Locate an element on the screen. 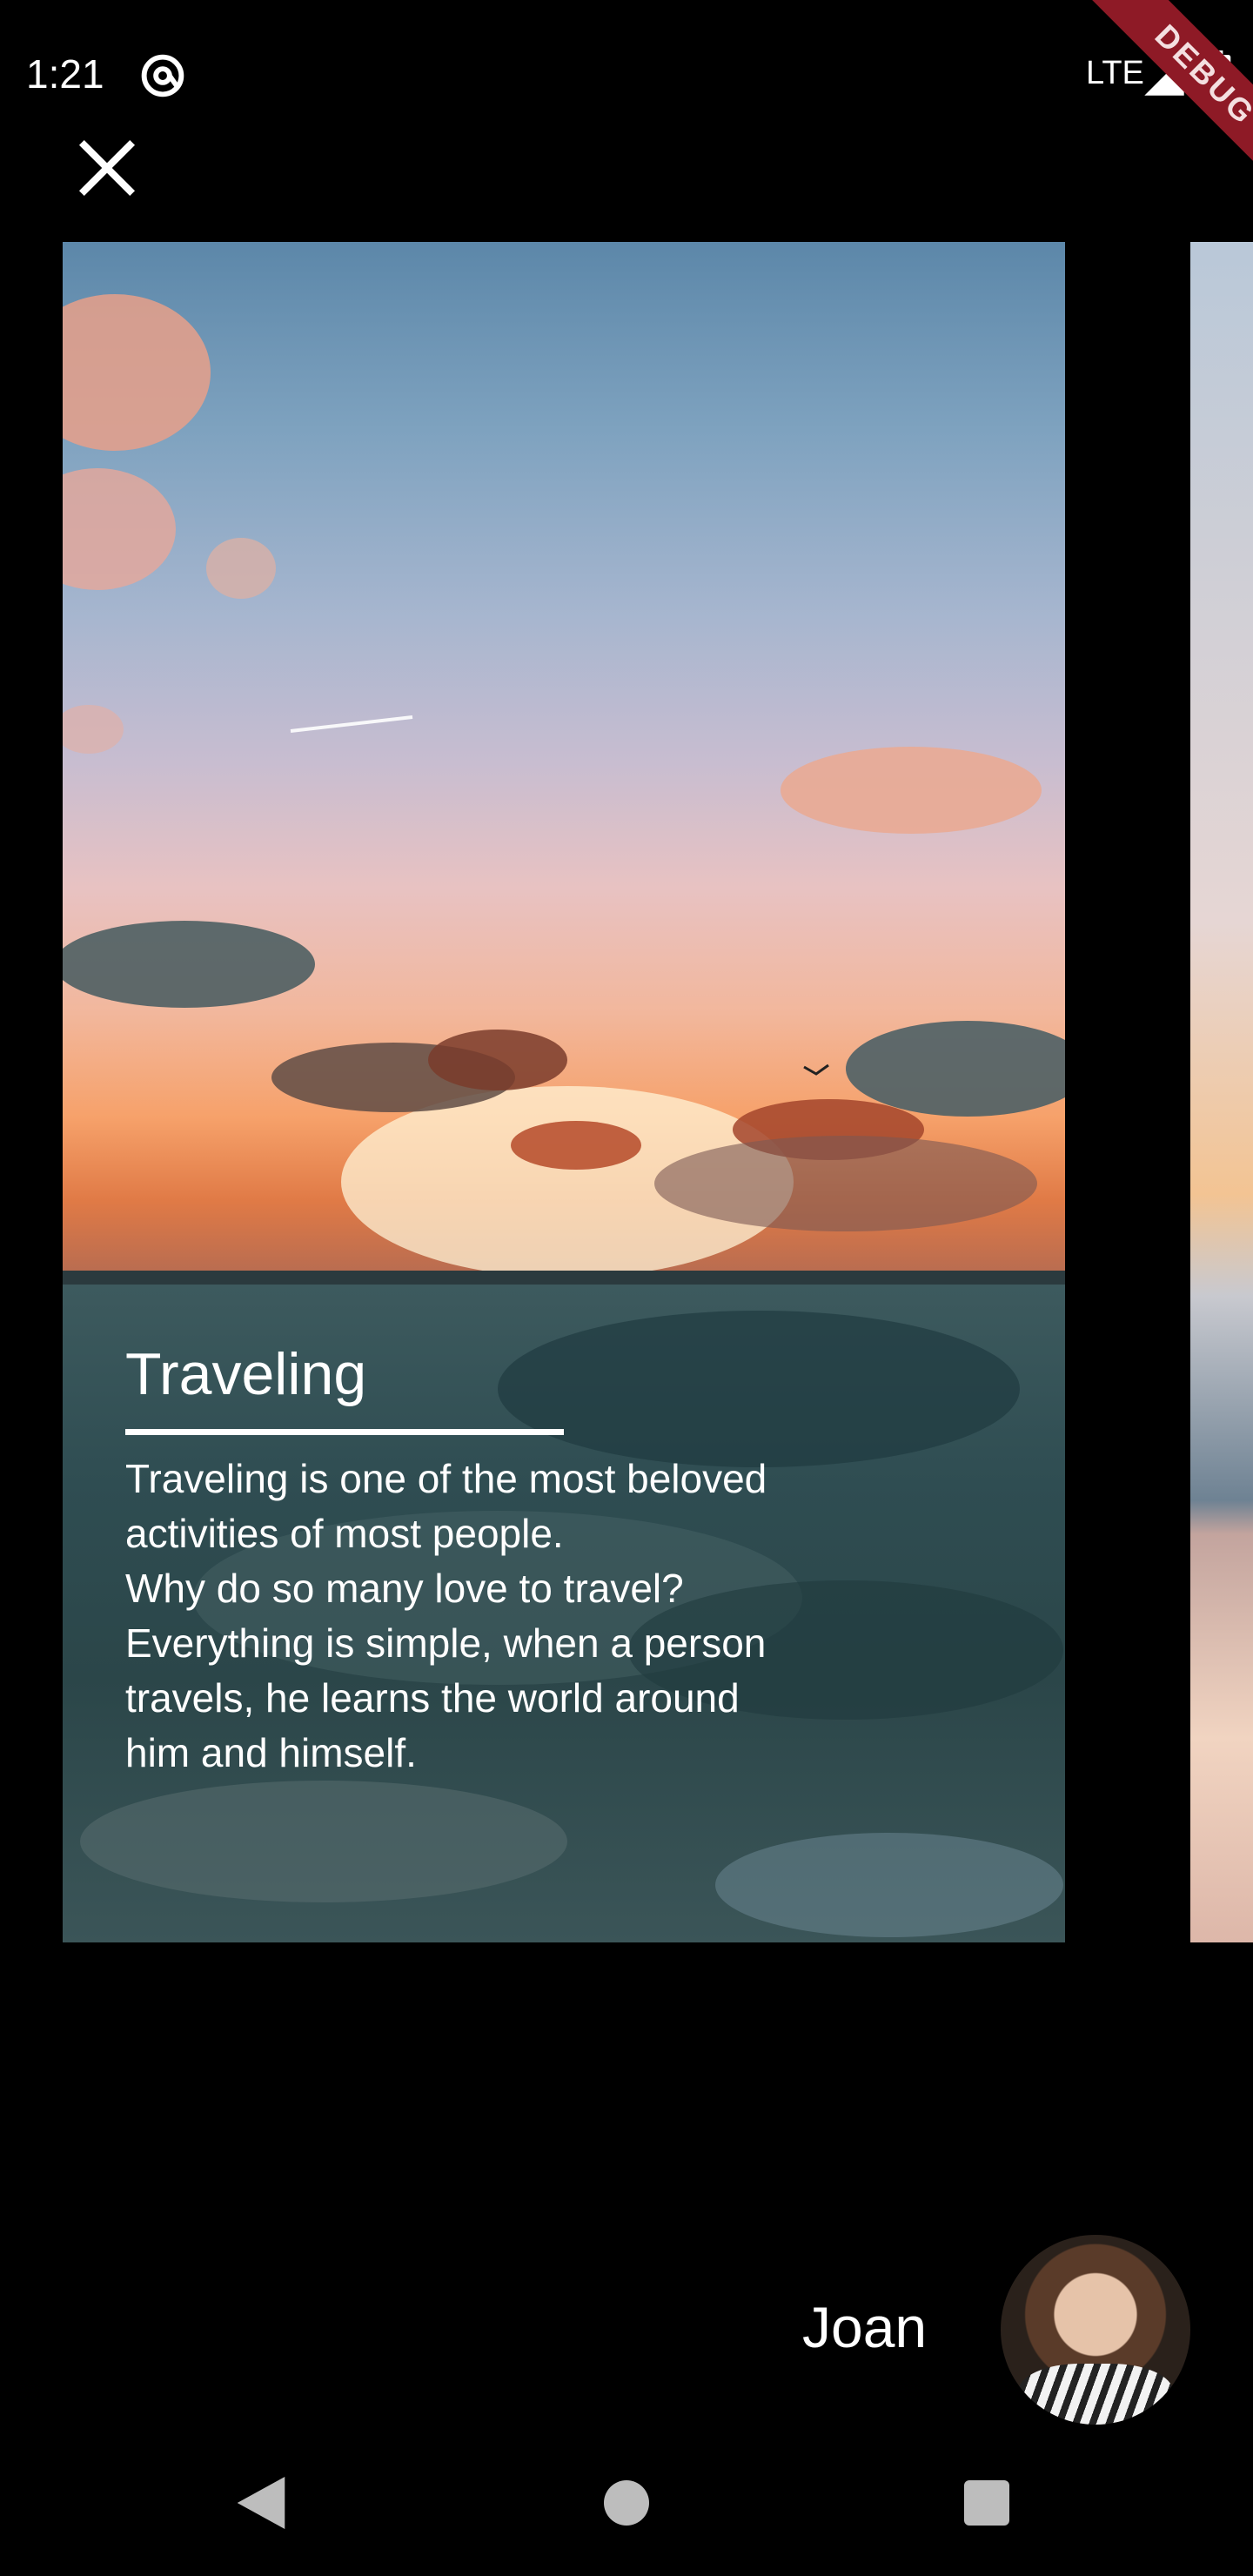 The height and width of the screenshot is (2576, 1253). story-body-line: Why do so many love to travel? is located at coordinates (404, 1588).